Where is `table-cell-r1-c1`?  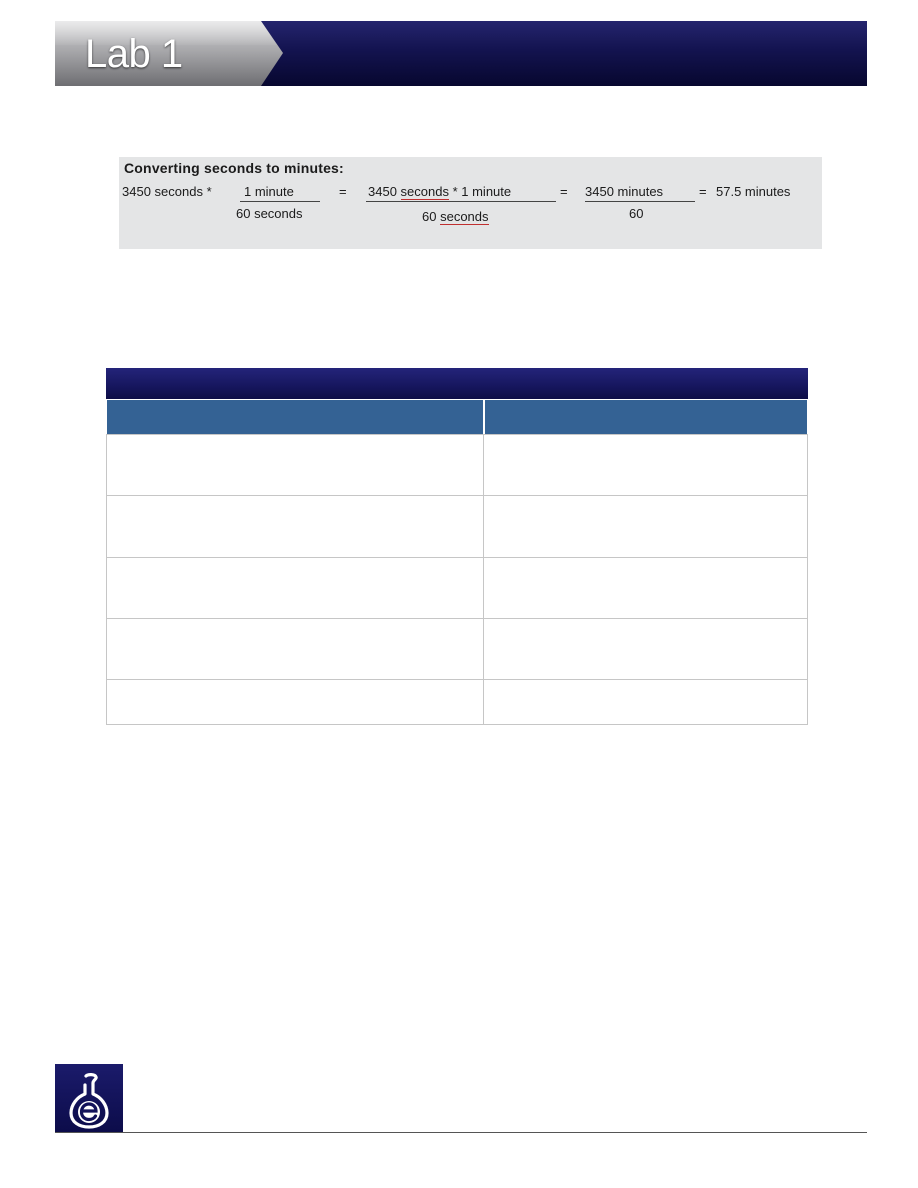
table-cell-r1-c1 is located at coordinates (295, 465).